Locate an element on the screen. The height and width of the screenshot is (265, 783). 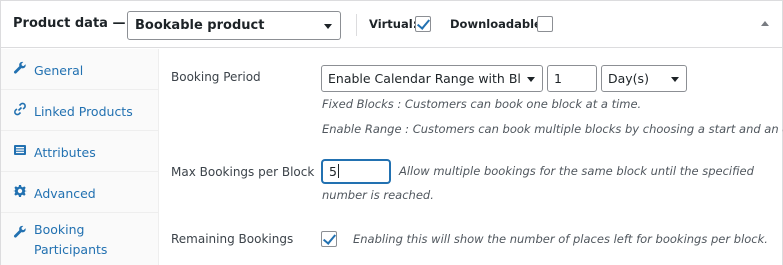
max-bookings-label: Max Bookings per Block is located at coordinates (243, 172).